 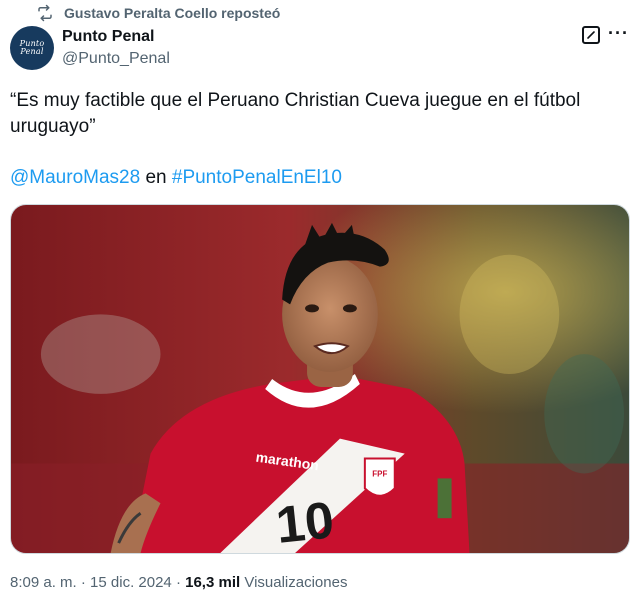 I want to click on tweet-date: 15 dic. 2024, so click(x=131, y=582).